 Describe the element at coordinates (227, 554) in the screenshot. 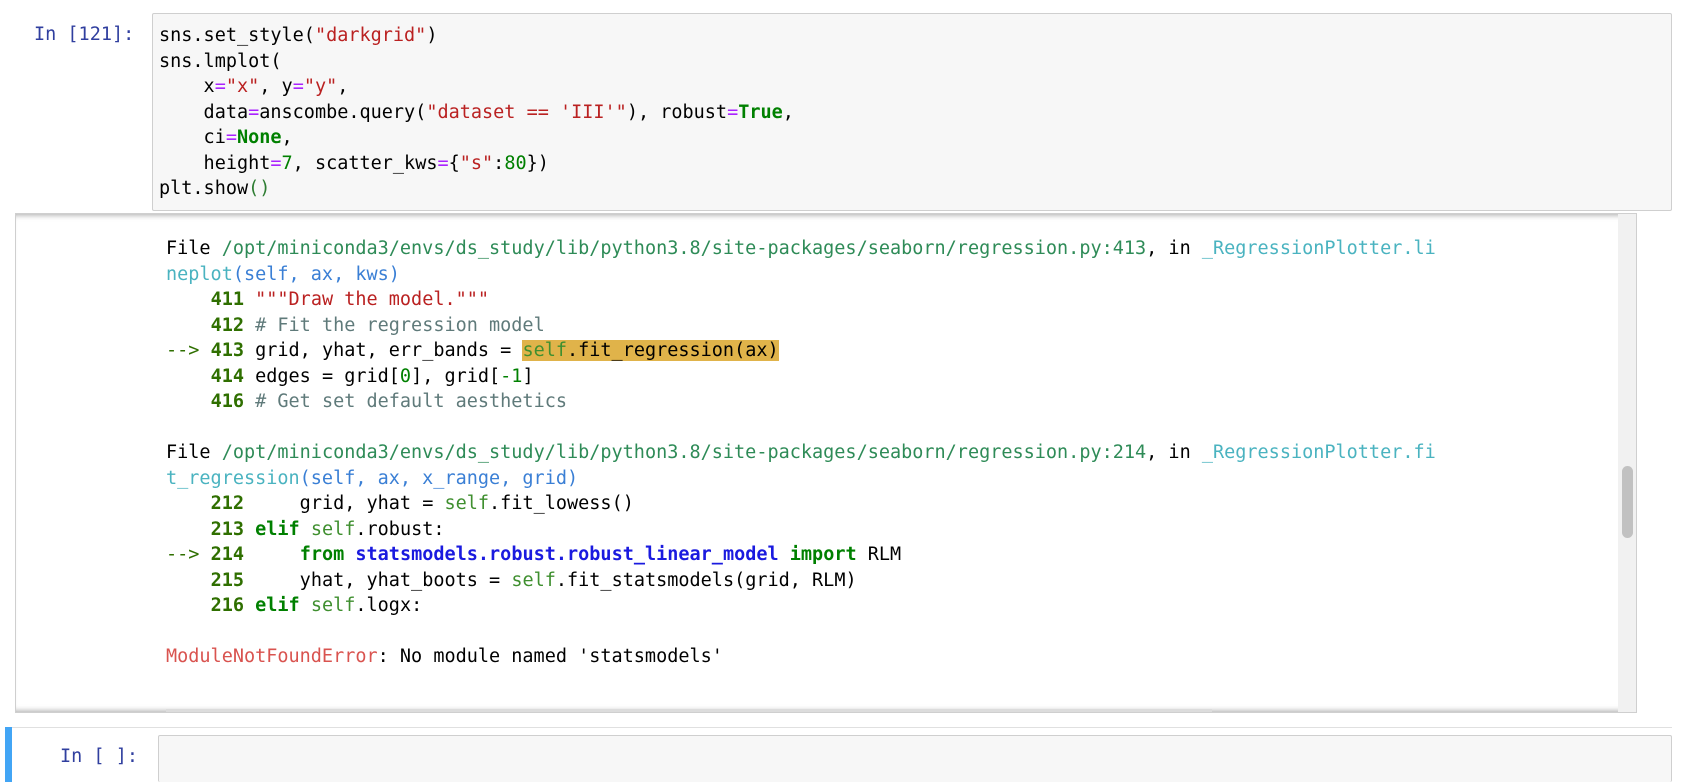

I see `line-number: 214` at that location.